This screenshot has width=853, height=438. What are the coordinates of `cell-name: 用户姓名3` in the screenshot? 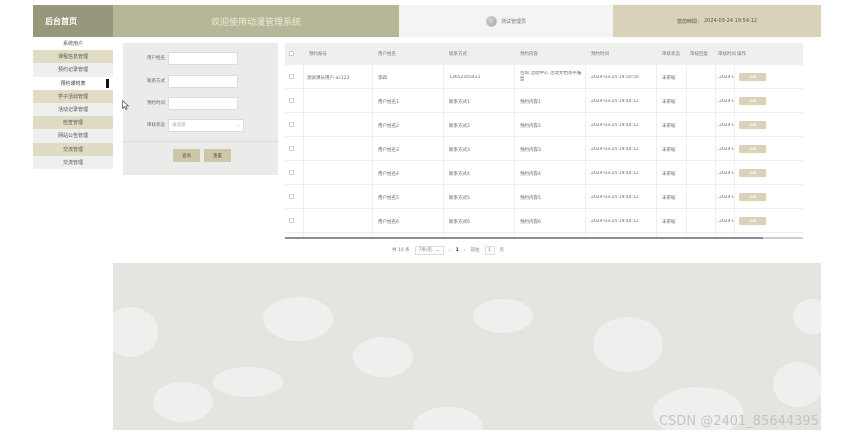 It's located at (388, 150).